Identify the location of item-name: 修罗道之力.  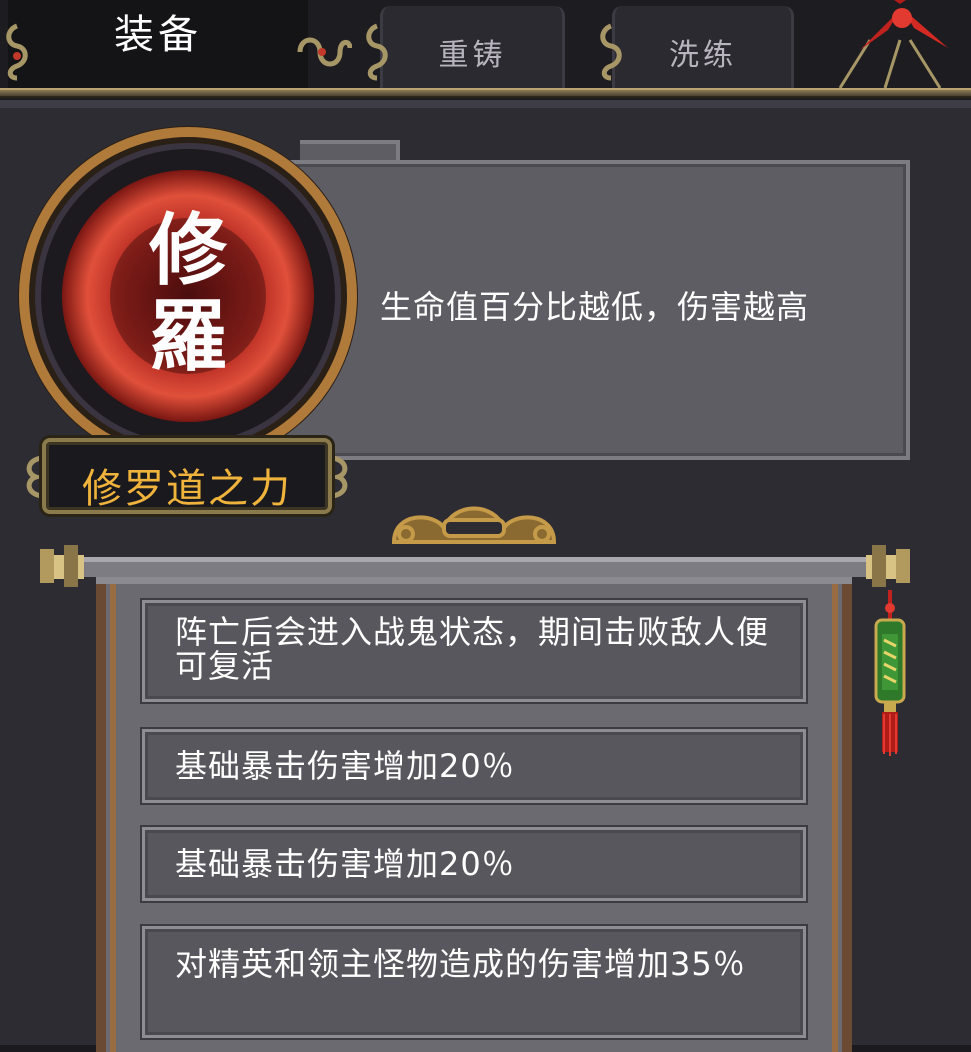
(187, 489).